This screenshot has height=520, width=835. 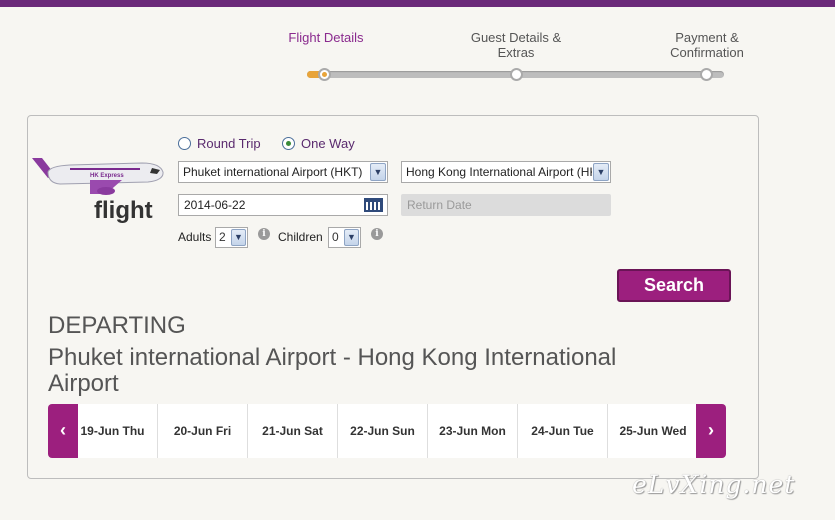 I want to click on airplane-logo-icon: HK Express, so click(x=98, y=176).